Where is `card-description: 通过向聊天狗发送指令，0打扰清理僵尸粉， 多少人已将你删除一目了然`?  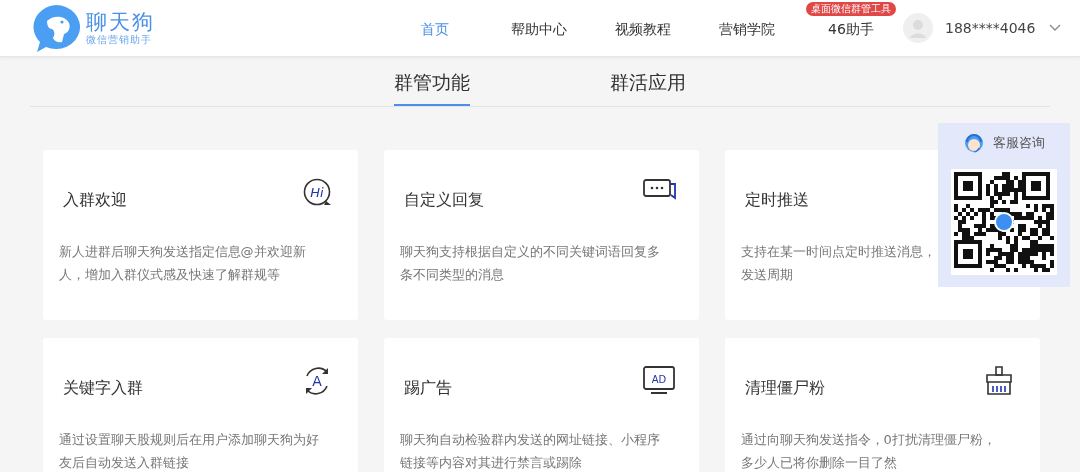 card-description: 通过向聊天狗发送指令，0打扰清理僵尸粉， 多少人已将你删除一目了然 is located at coordinates (868, 451).